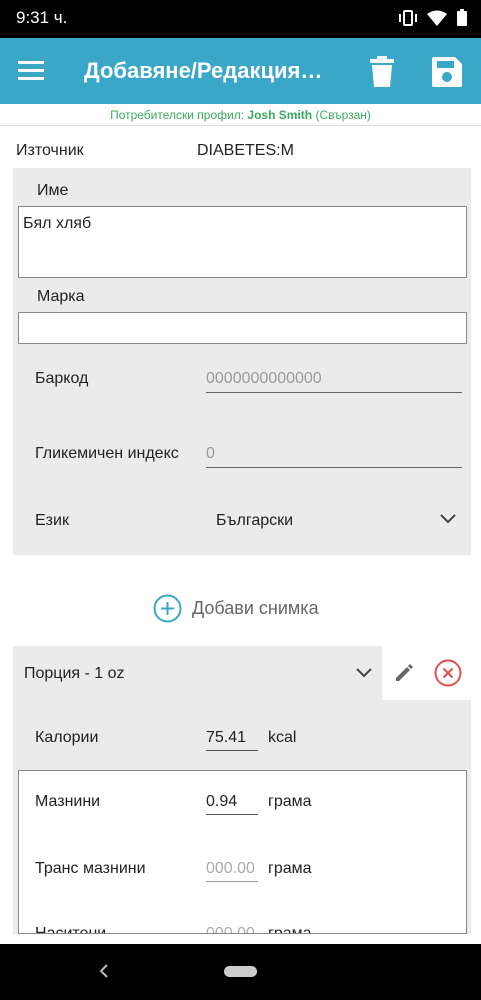 This screenshot has height=1000, width=481. Describe the element at coordinates (343, 115) in the screenshot. I see `profile-connection: (Свързан)` at that location.